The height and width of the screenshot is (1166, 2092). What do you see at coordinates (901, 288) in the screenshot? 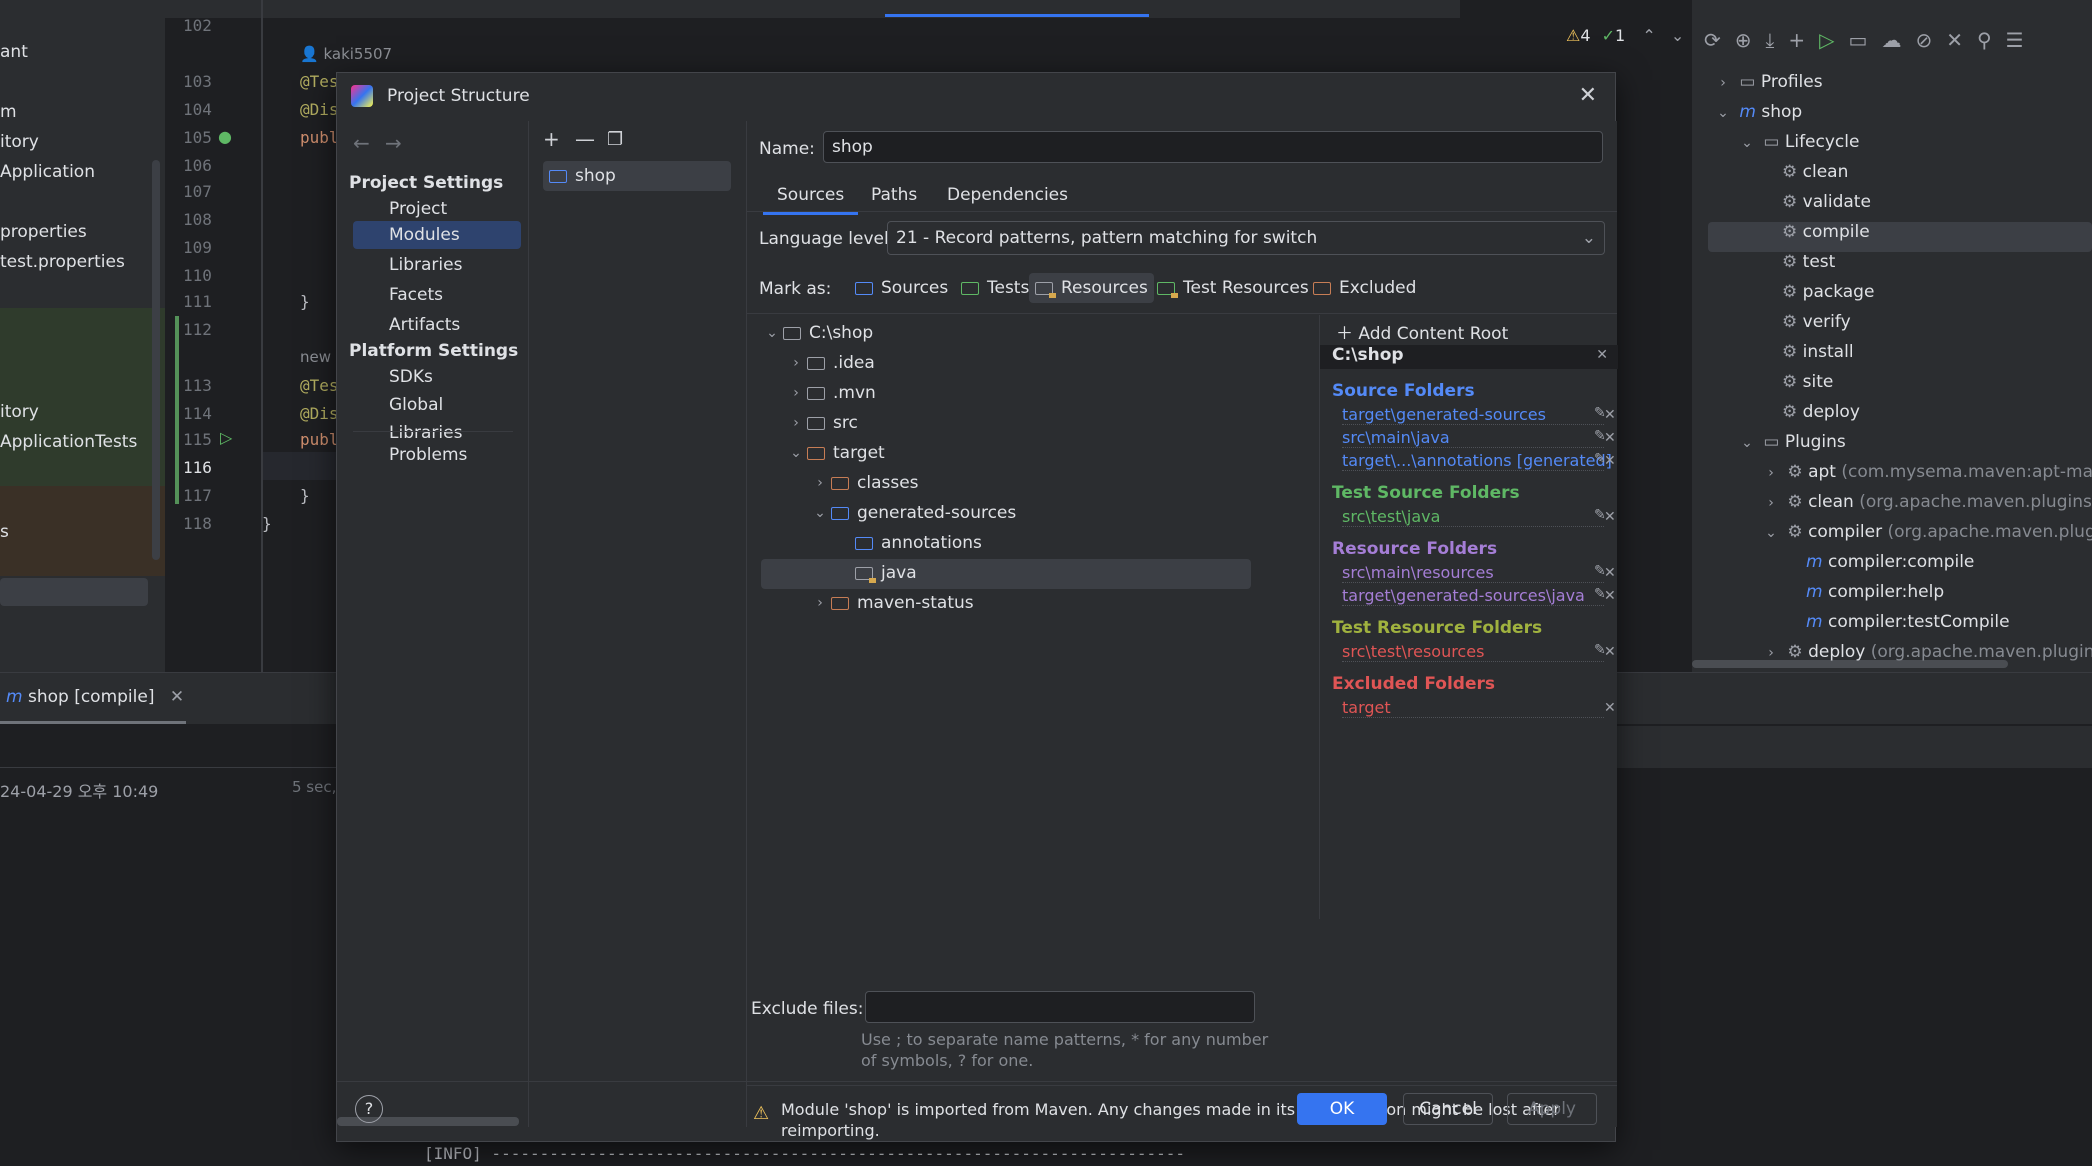
I see `mark-sources-button: Sources` at bounding box center [901, 288].